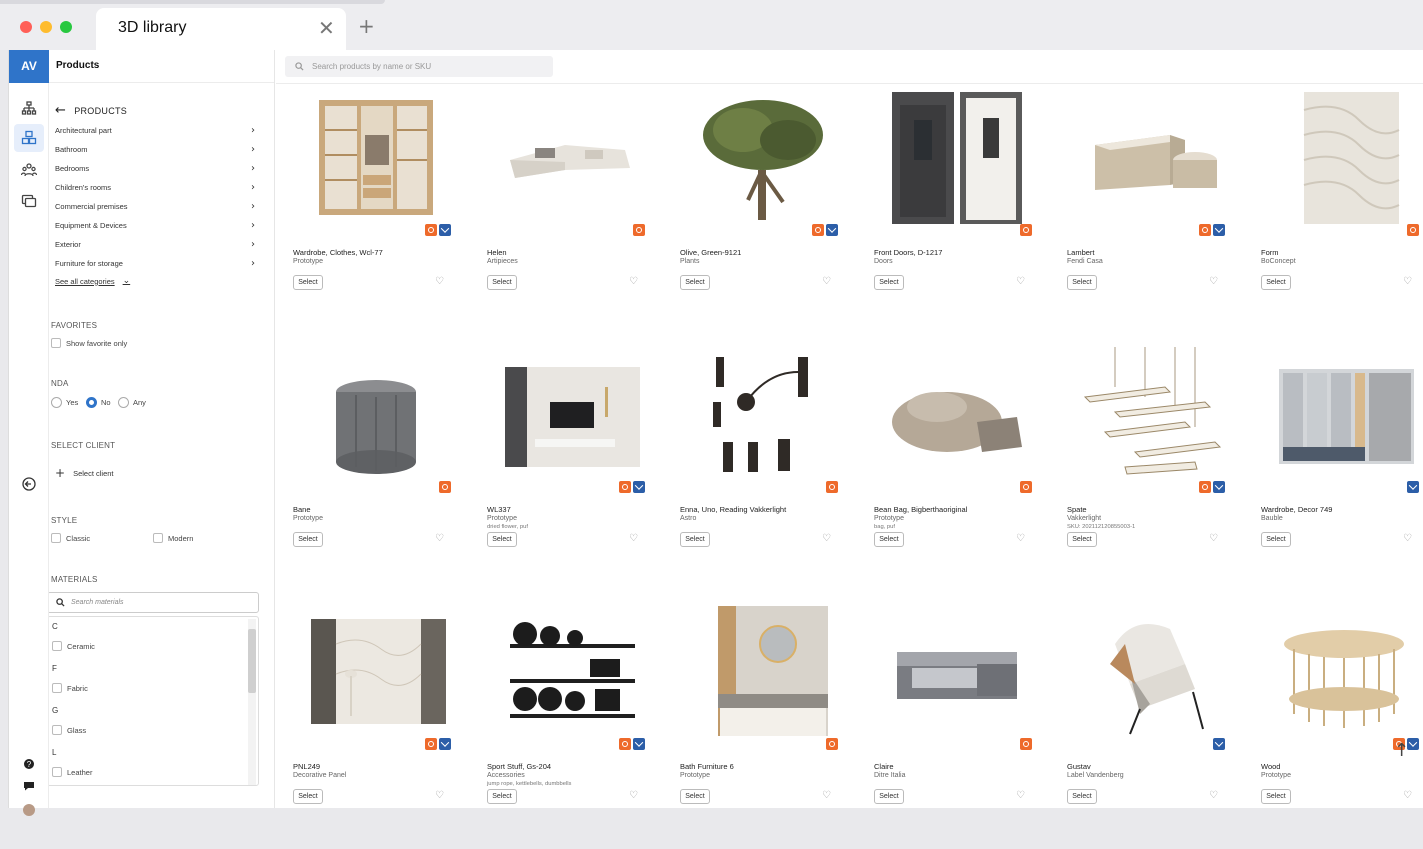 This screenshot has width=1423, height=849. I want to click on tab-close-icon: ✕, so click(326, 28).